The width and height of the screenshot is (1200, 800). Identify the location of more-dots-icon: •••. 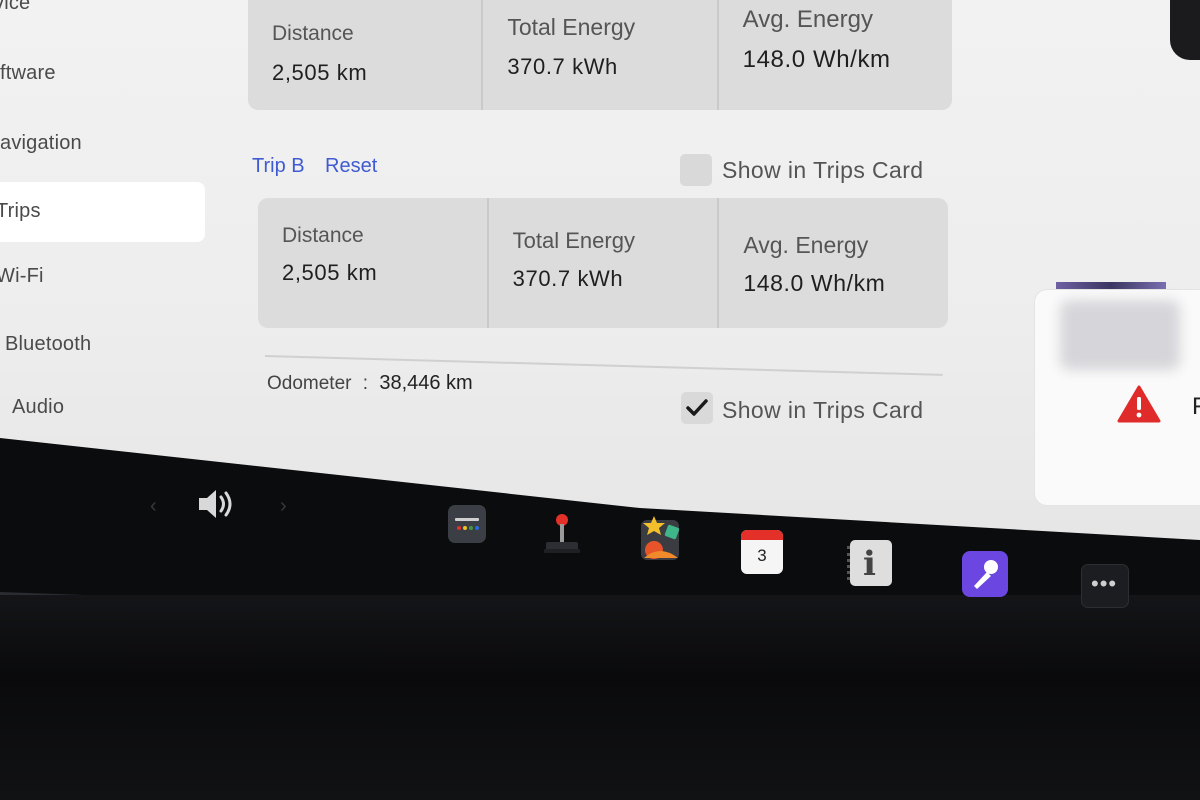
(1105, 586).